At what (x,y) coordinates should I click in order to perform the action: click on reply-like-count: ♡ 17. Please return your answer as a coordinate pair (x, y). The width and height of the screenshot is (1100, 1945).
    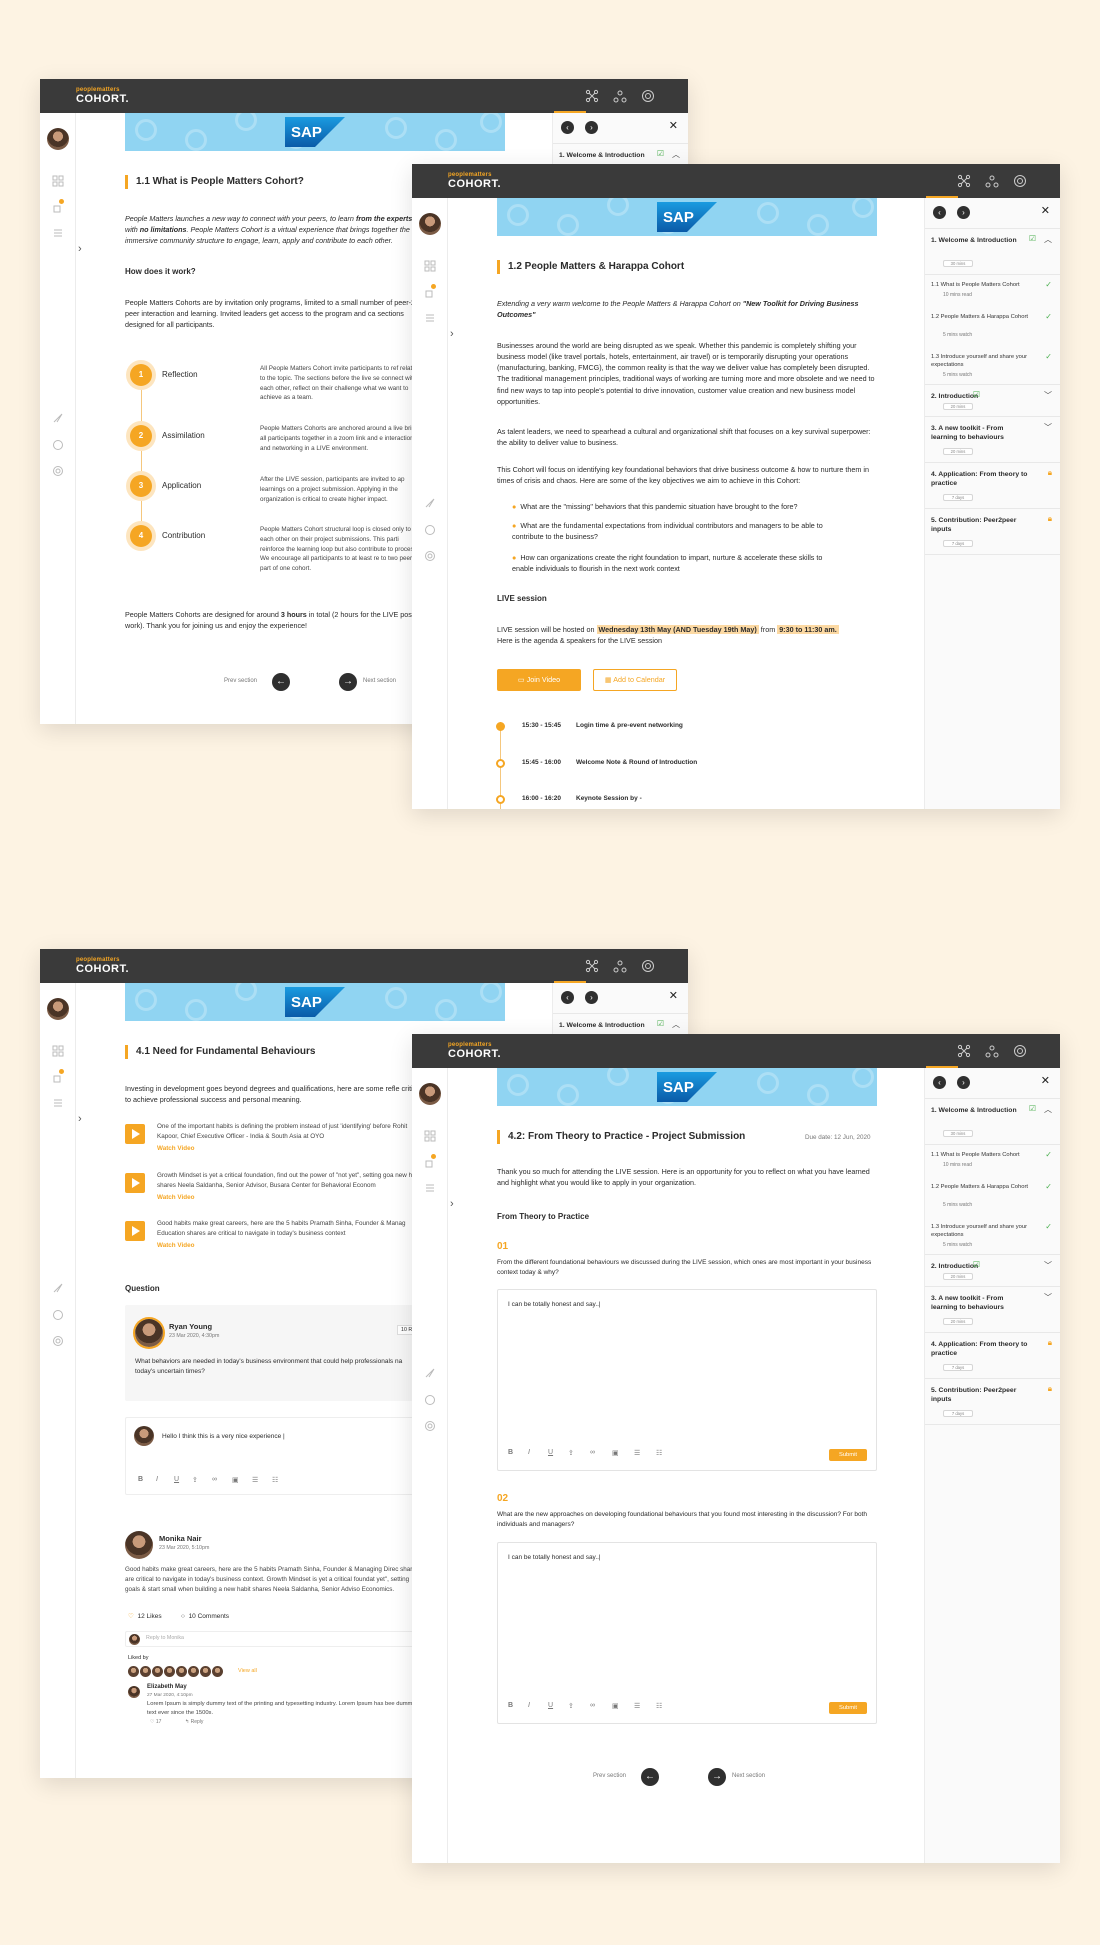
    Looking at the image, I should click on (155, 1723).